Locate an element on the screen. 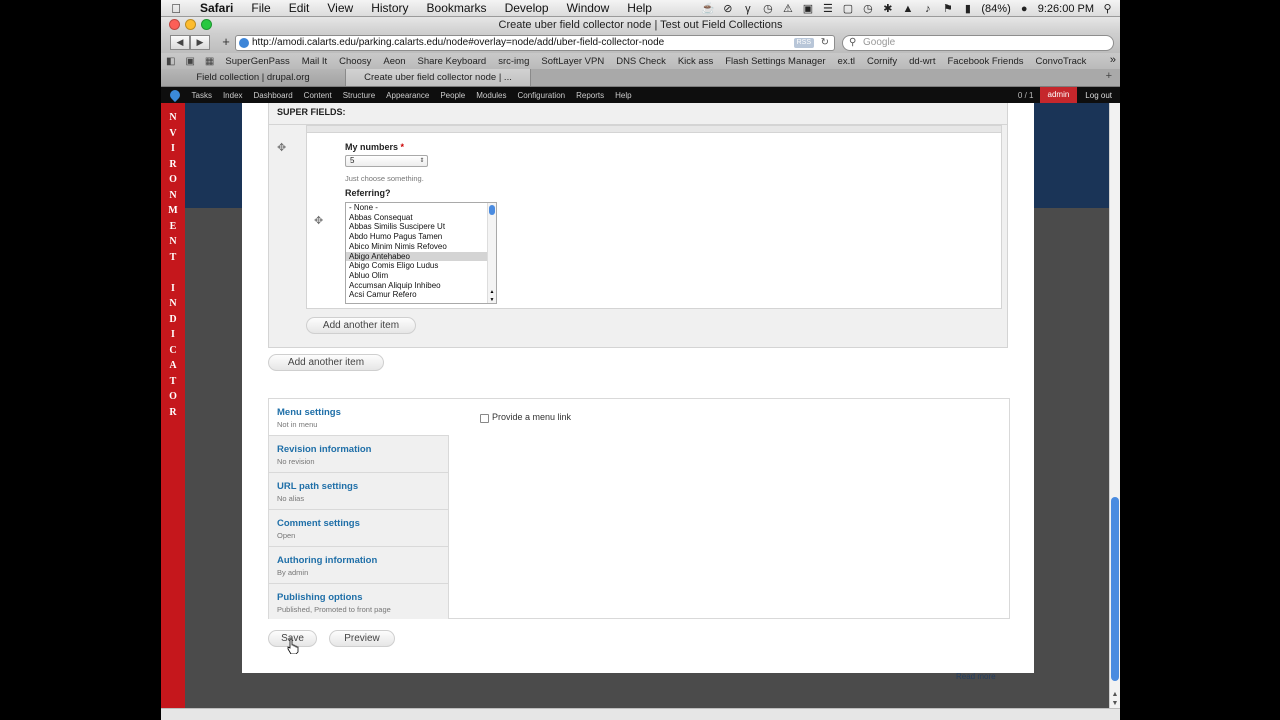 The height and width of the screenshot is (720, 1280). referring-option: Accumsan Aliquip Inhibeo is located at coordinates (421, 286).